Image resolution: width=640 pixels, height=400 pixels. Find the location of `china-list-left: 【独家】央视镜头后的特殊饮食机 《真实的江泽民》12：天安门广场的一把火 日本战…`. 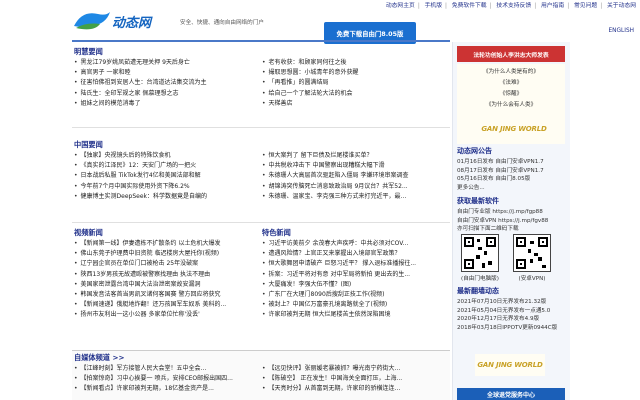

china-list-left: 【独家】央视镜头后的特殊饮食机 《真实的江泽民》12：天安门广场的一把火 日本战… is located at coordinates (165, 176).